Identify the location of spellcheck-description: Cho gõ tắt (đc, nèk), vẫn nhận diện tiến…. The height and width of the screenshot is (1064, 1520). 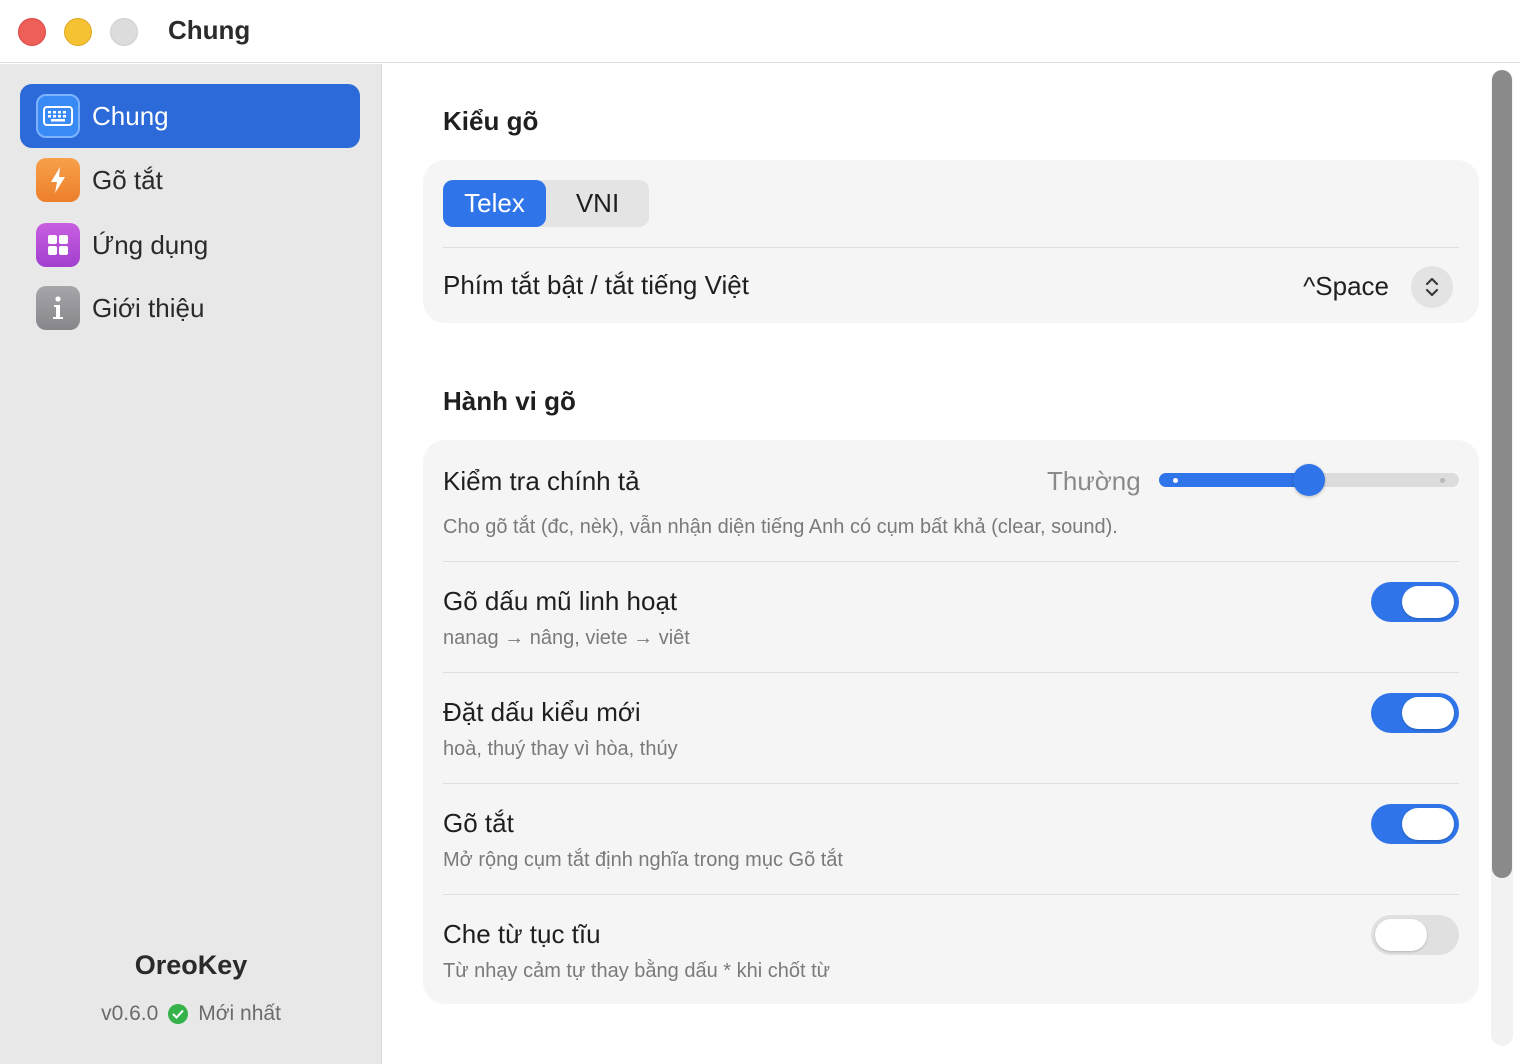
(780, 527).